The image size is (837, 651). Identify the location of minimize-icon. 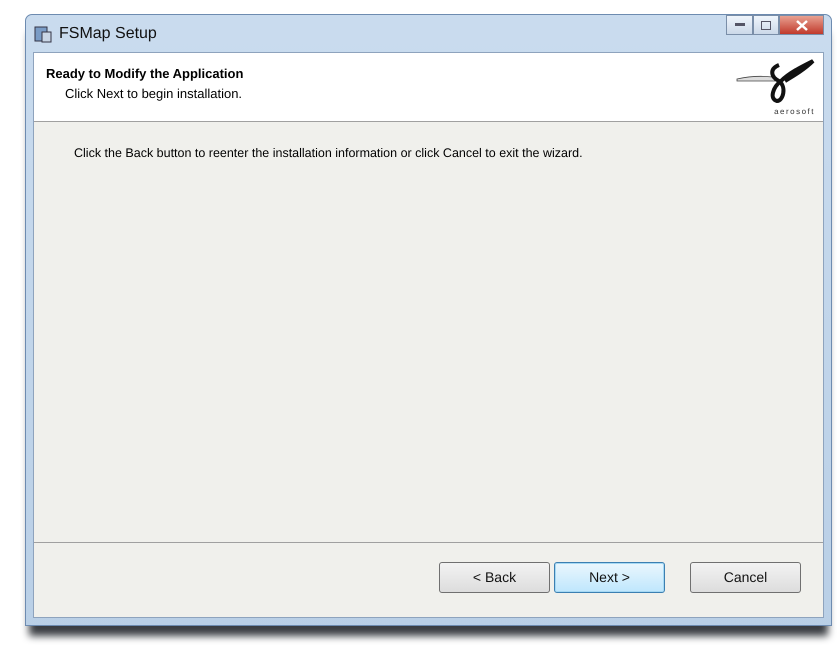
(739, 25).